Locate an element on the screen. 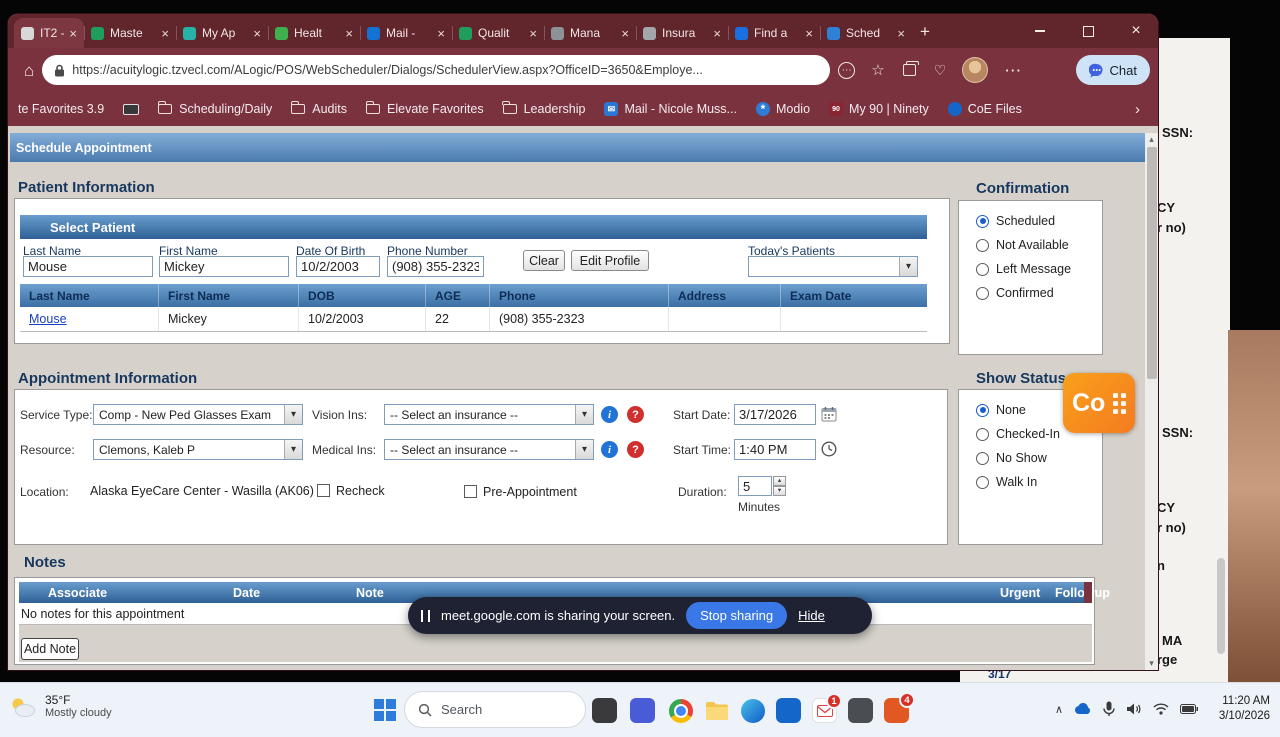 This screenshot has height=737, width=1280. service-type-dropdown: Comp - New Ped Glasses Exam is located at coordinates (198, 414).